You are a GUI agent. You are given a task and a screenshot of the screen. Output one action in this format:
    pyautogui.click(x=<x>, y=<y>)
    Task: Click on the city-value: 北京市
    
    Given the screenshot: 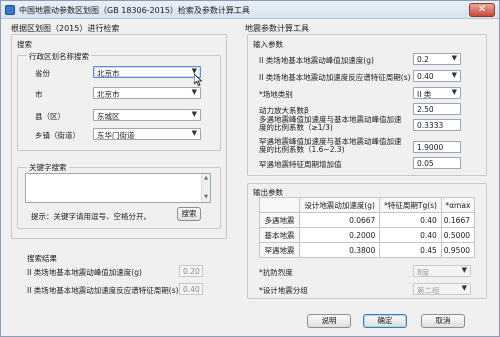 What is the action you would take?
    pyautogui.click(x=108, y=94)
    